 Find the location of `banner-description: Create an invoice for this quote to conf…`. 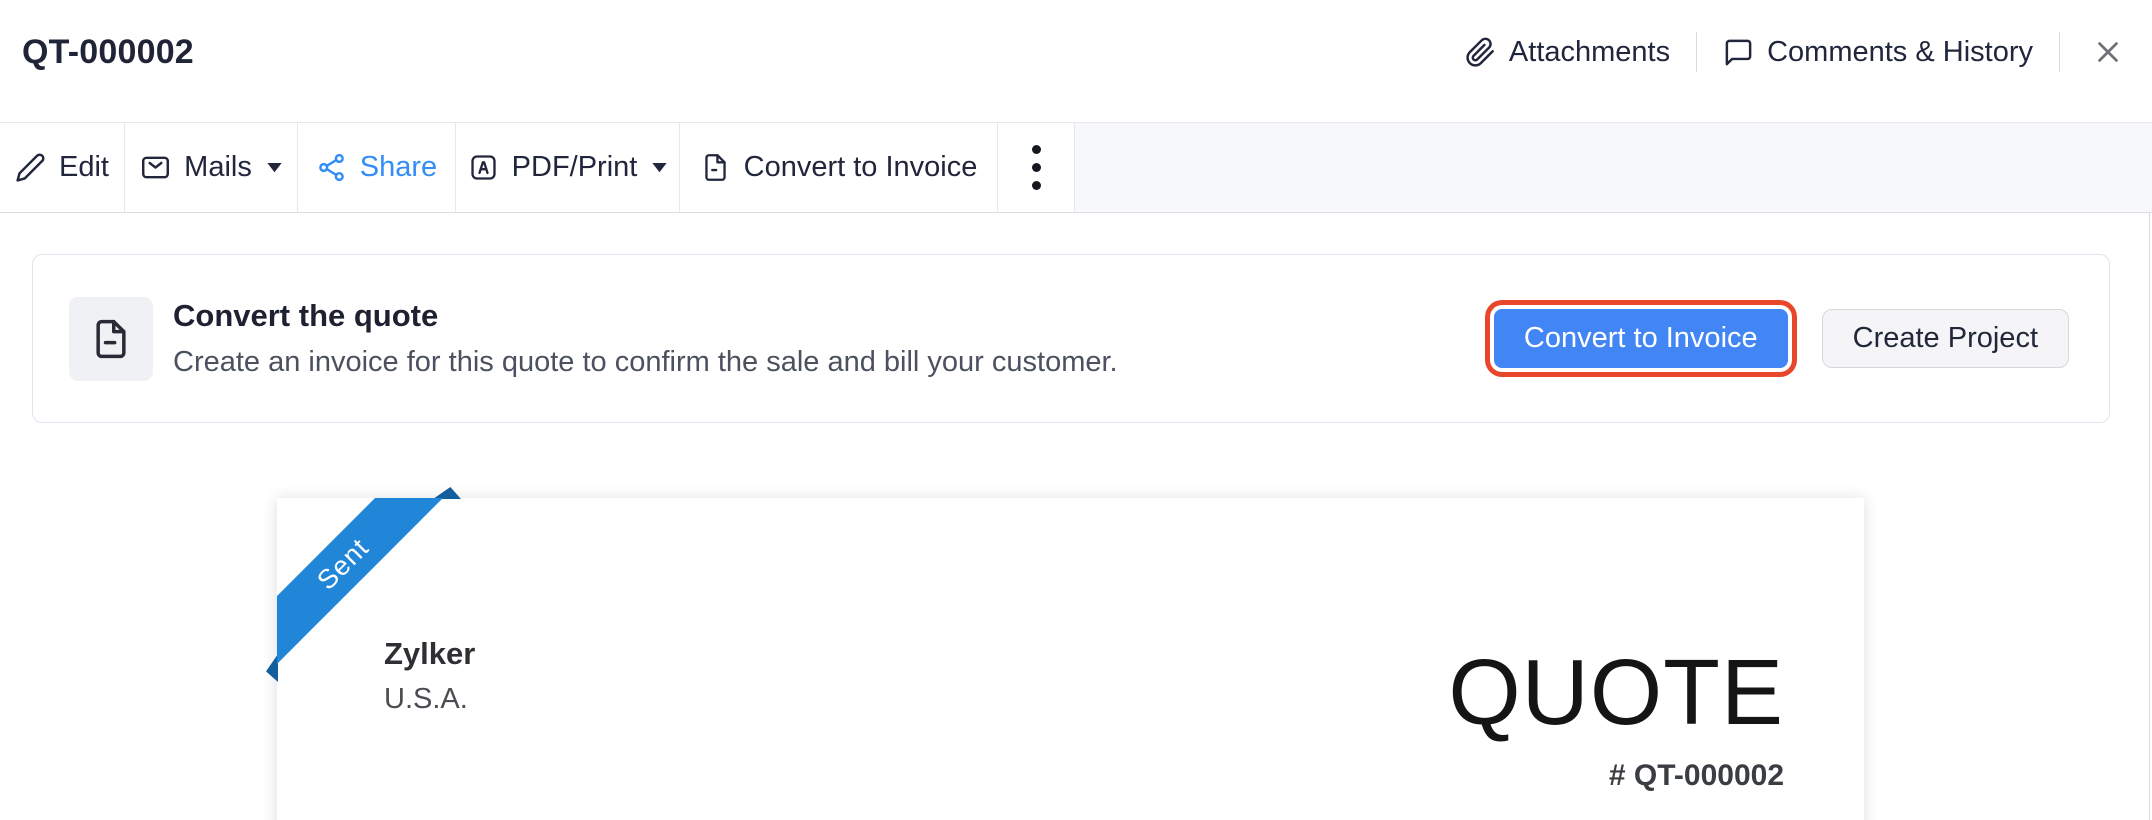

banner-description: Create an invoice for this quote to conf… is located at coordinates (645, 362).